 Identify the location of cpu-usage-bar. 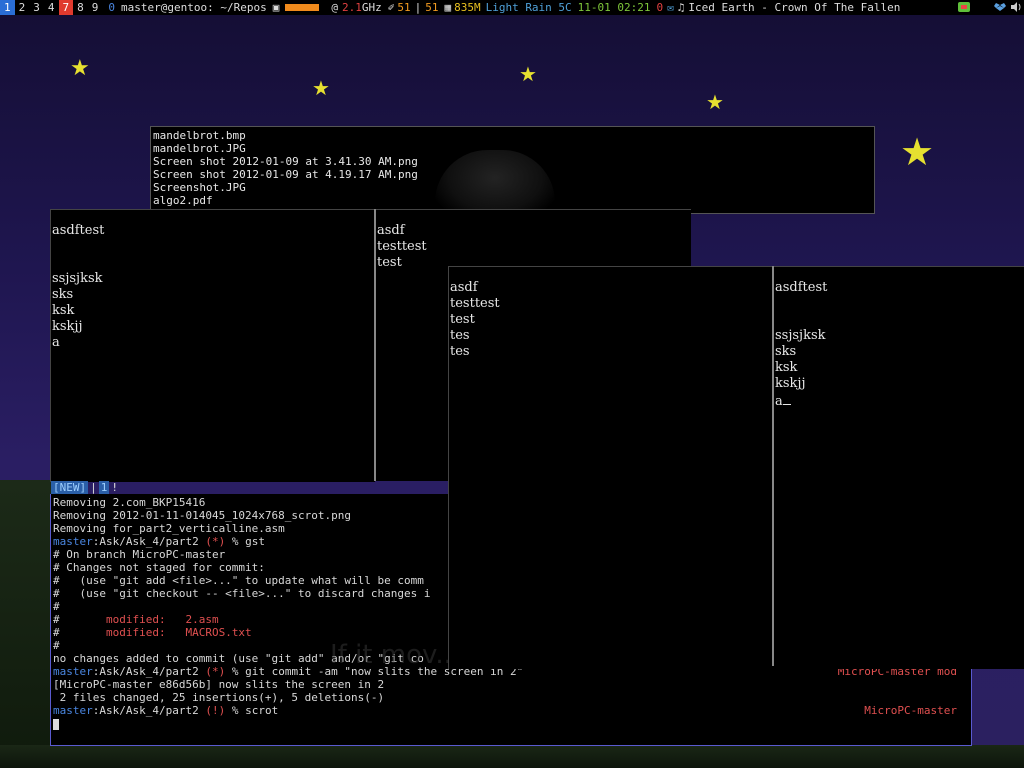
(302, 7).